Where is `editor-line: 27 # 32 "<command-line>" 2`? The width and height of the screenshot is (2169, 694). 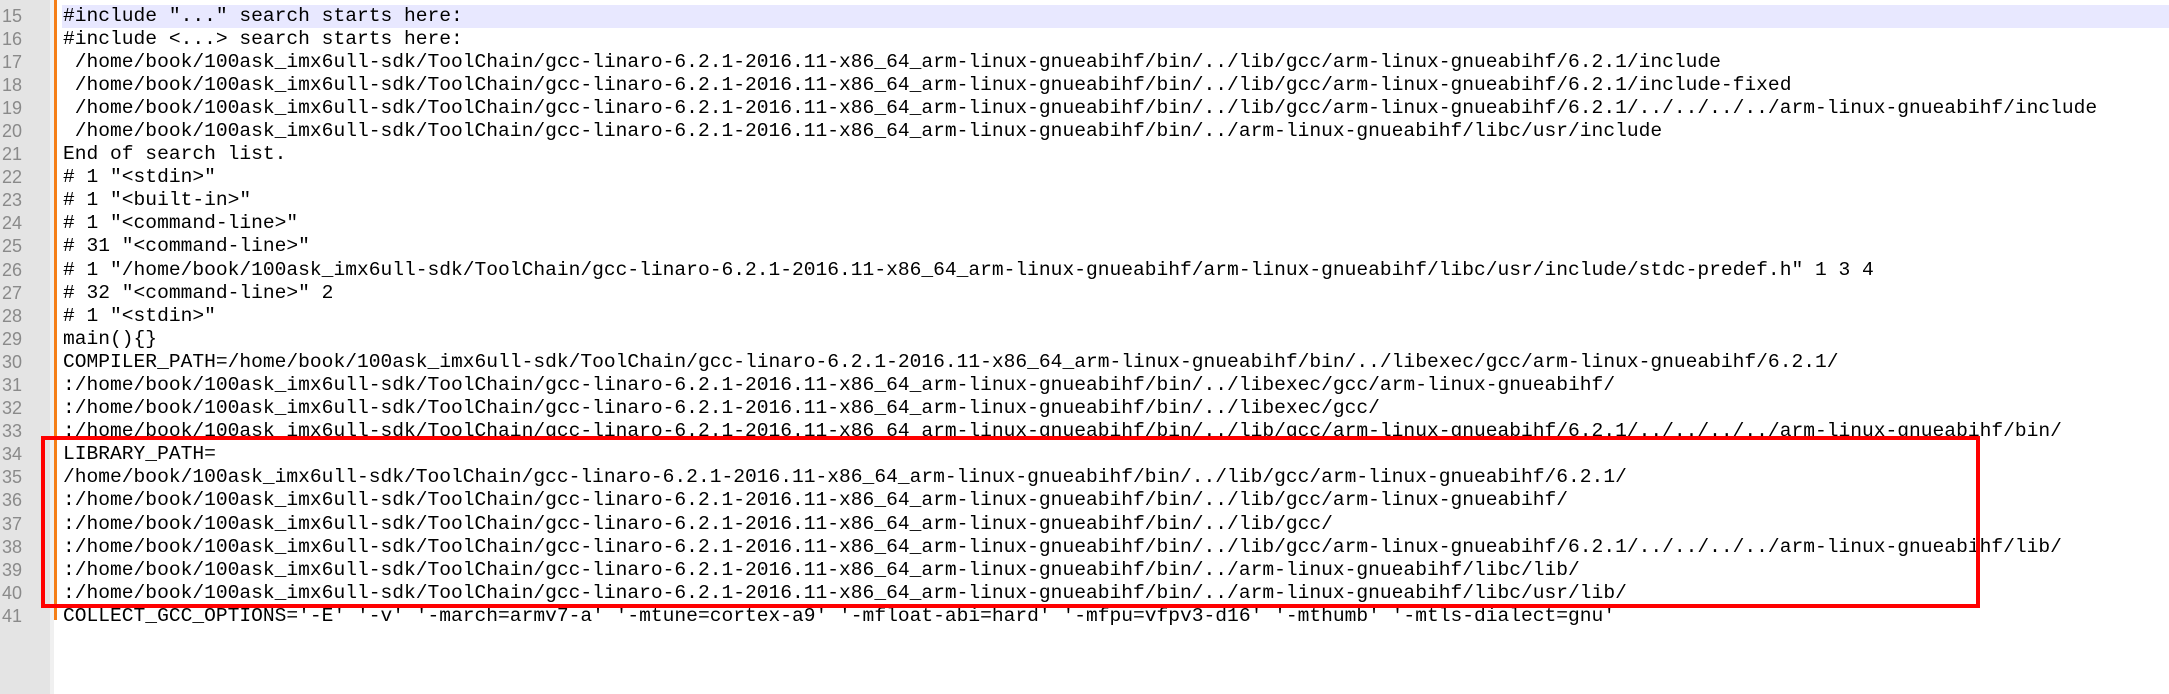 editor-line: 27 # 32 "<command-line>" 2 is located at coordinates (1084, 293).